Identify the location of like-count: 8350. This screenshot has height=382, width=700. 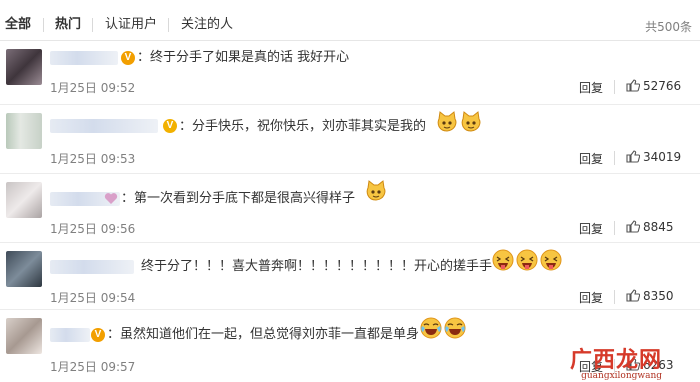
(658, 296).